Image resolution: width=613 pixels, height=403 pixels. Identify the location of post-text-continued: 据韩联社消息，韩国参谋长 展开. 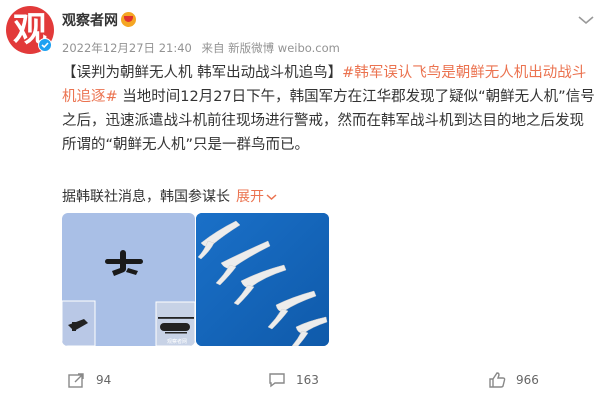
(169, 196).